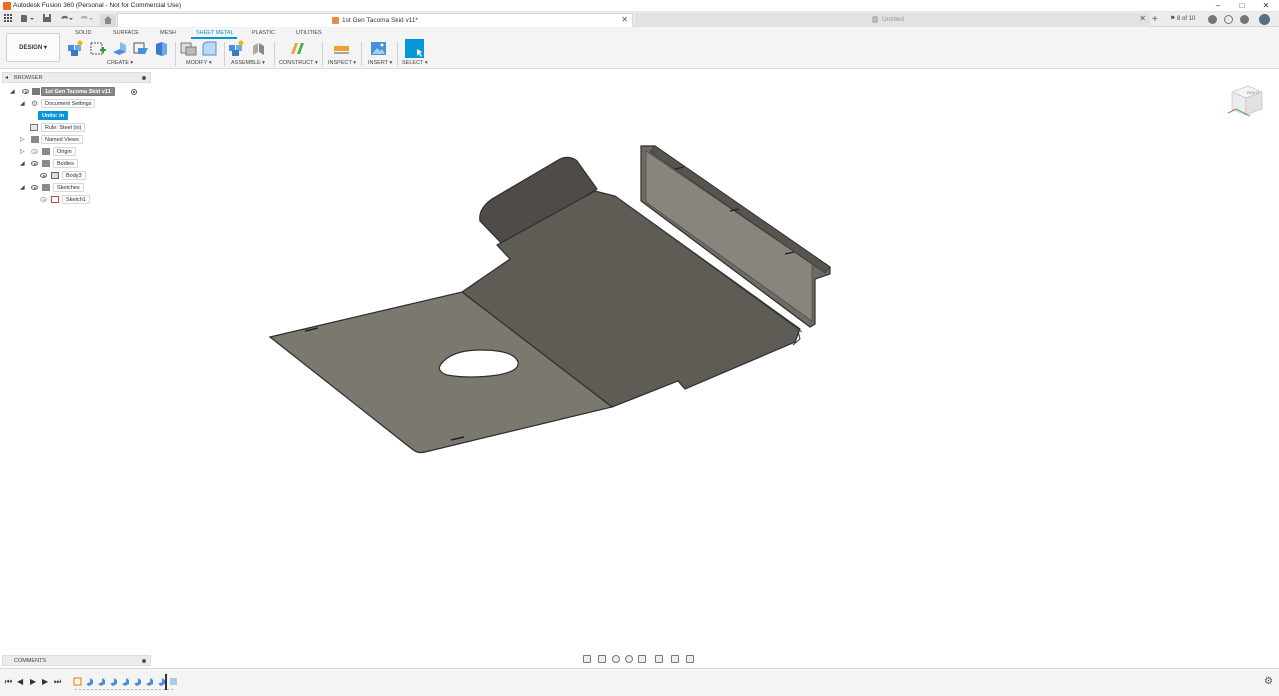 Image resolution: width=1279 pixels, height=696 pixels. I want to click on pan-icon, so click(616, 659).